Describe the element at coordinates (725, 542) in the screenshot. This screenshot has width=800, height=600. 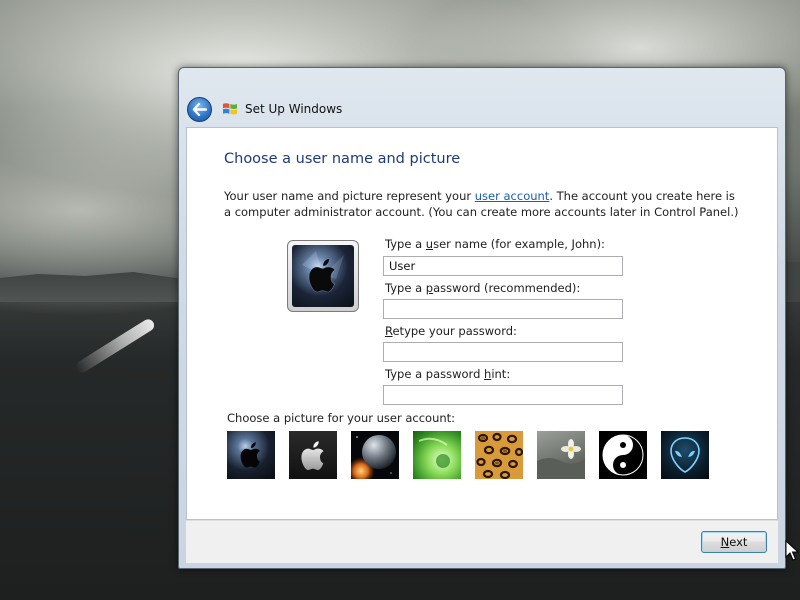
I see `next-button-accesskey: N` at that location.